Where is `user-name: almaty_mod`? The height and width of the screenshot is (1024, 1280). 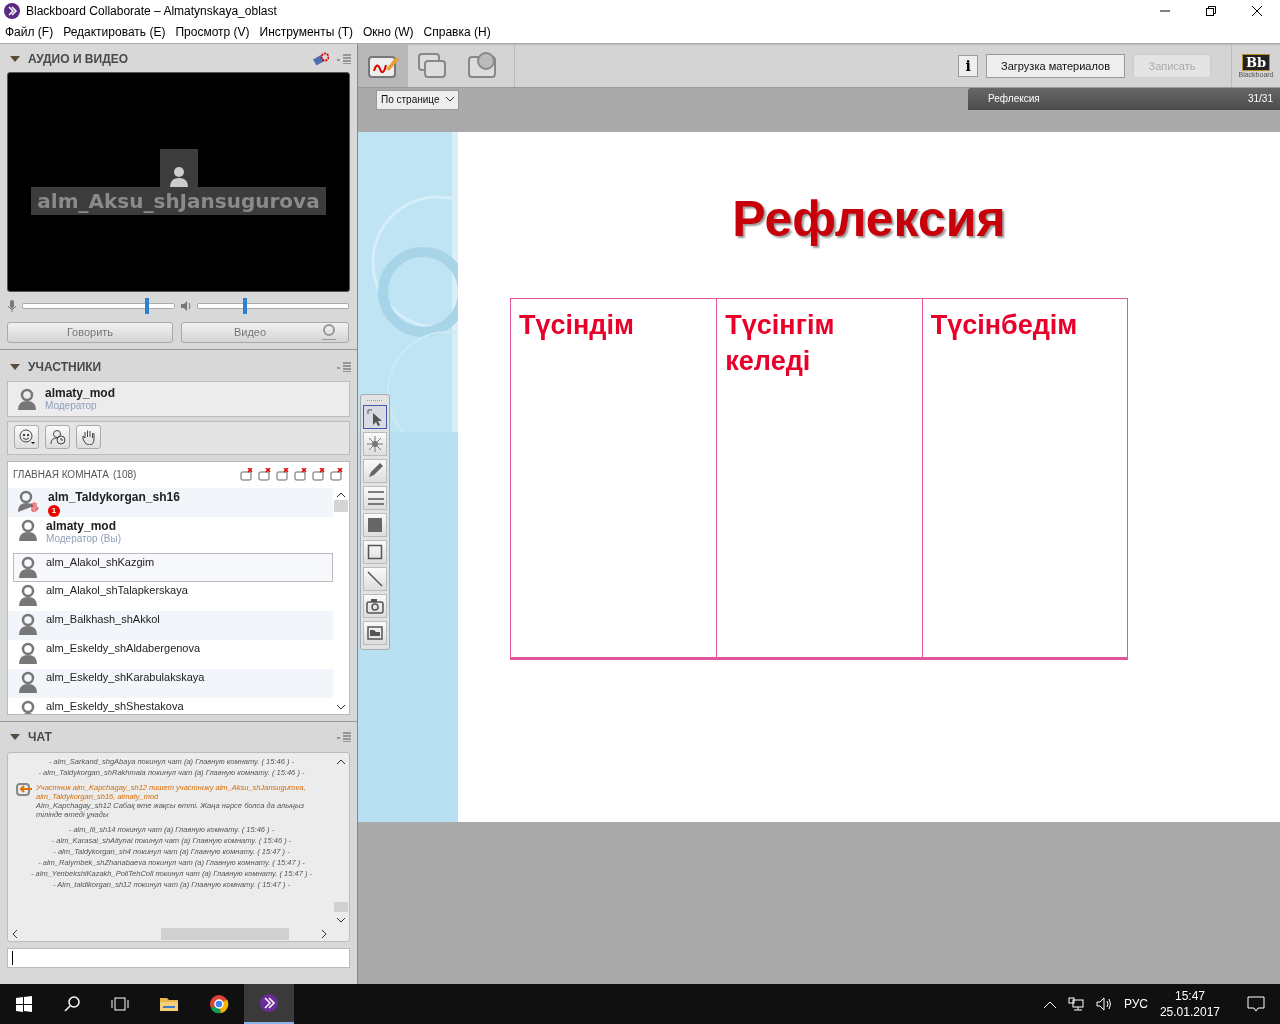
user-name: almaty_mod is located at coordinates (80, 393).